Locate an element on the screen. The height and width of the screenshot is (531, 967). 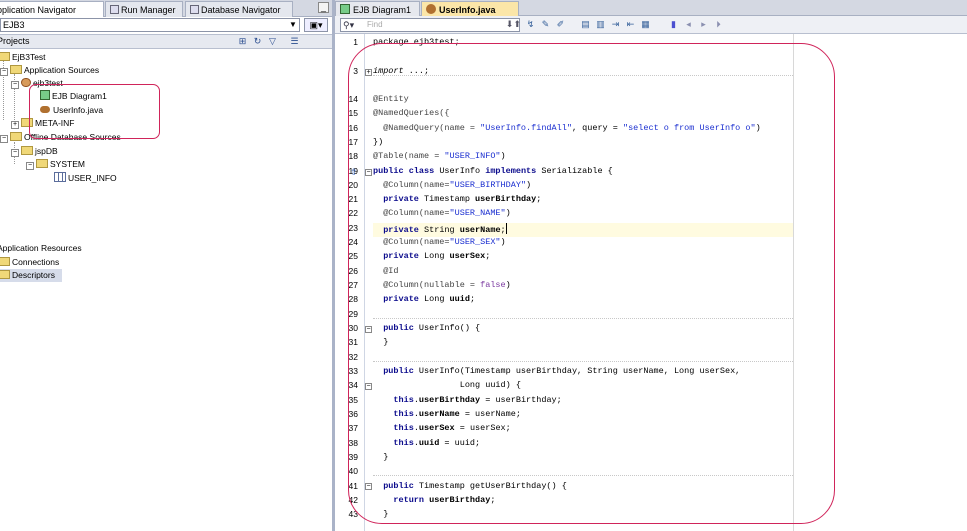
annotation-circle-left is located at coordinates (94, 111).